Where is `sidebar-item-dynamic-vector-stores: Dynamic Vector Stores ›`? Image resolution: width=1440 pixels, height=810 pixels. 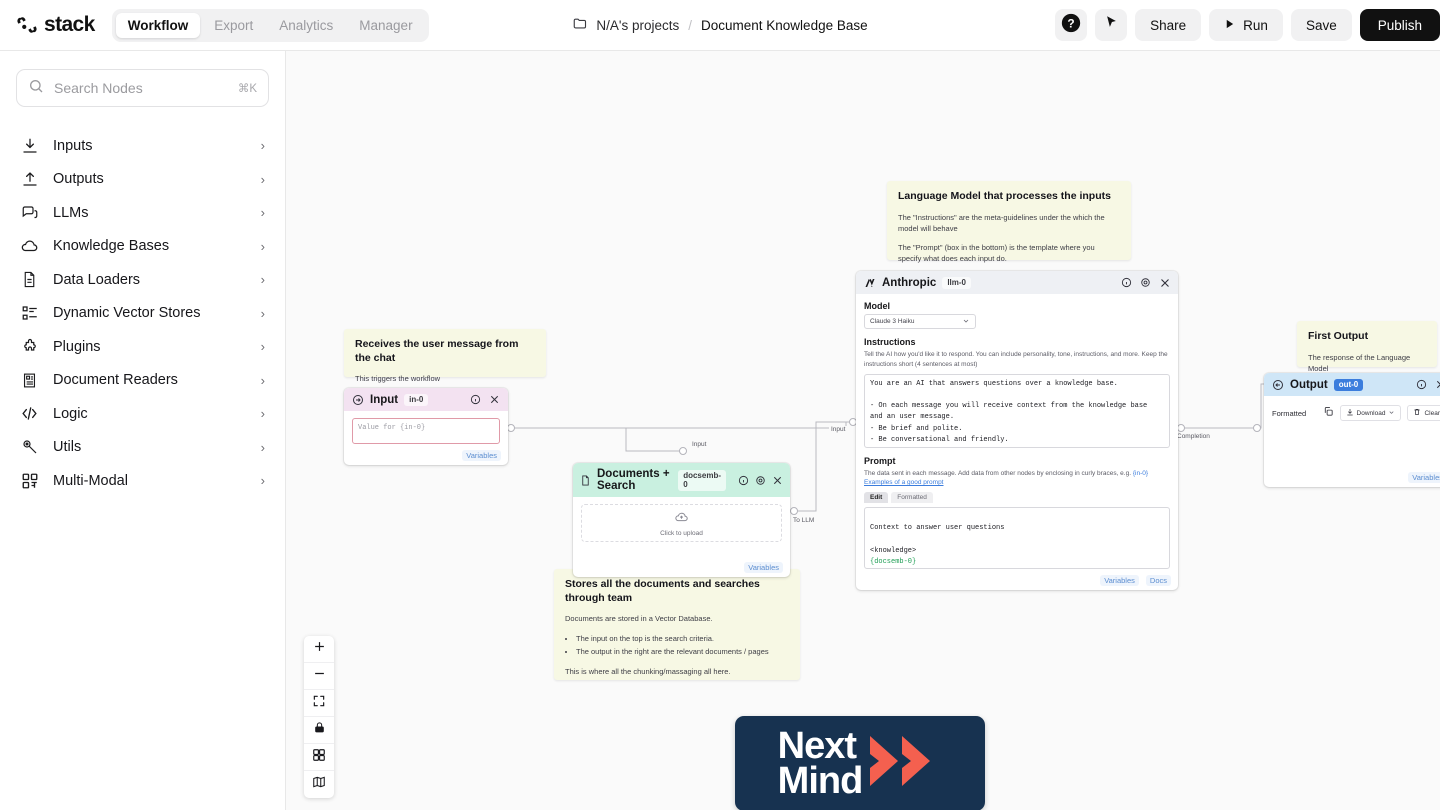 sidebar-item-dynamic-vector-stores: Dynamic Vector Stores › is located at coordinates (142, 314).